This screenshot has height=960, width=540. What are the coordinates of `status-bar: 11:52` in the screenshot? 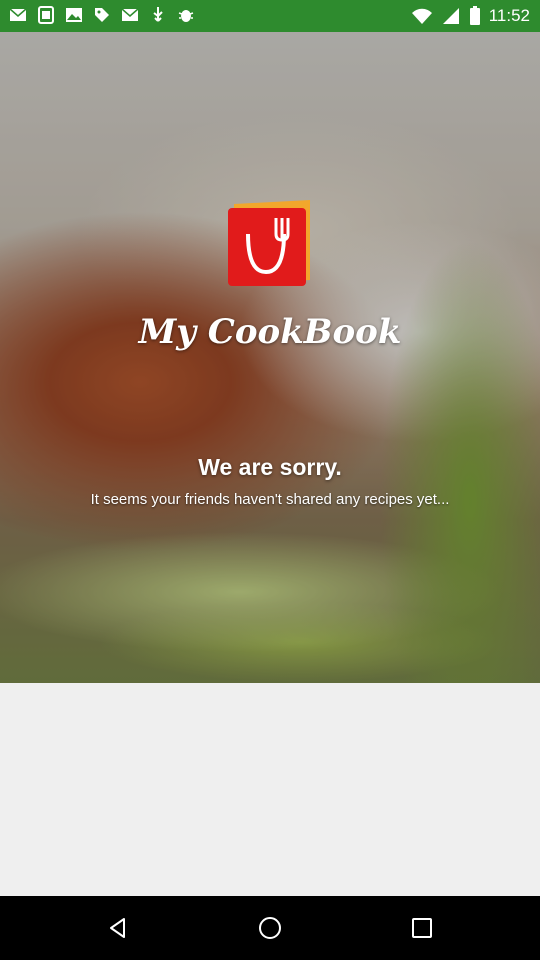 It's located at (270, 16).